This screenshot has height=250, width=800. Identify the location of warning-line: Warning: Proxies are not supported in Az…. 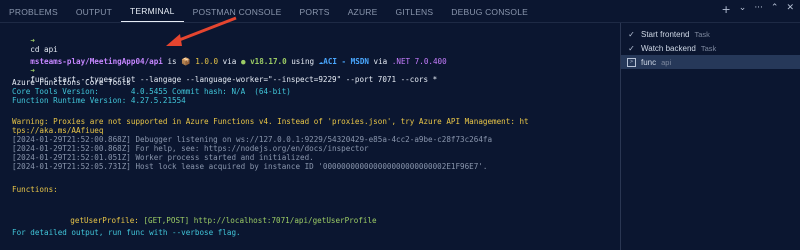
(270, 121).